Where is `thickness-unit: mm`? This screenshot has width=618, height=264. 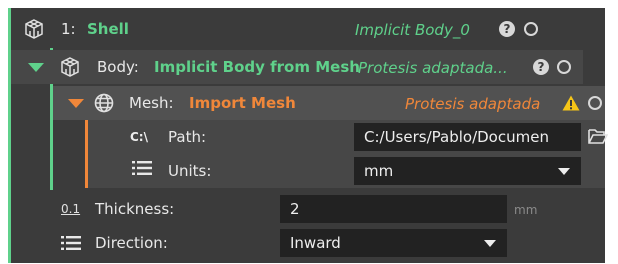
thickness-unit: mm is located at coordinates (526, 210).